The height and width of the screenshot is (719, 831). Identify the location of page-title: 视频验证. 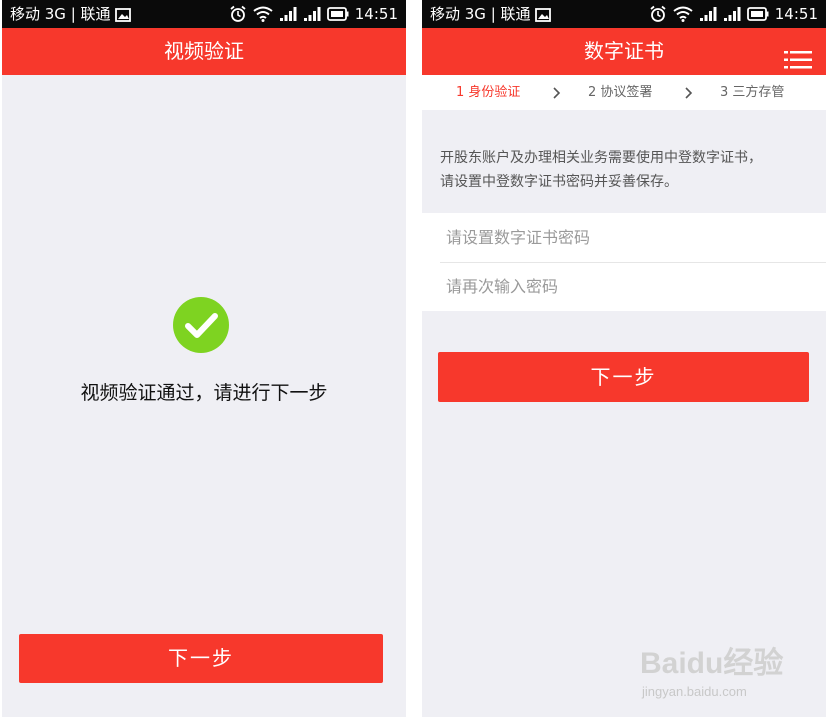
(204, 51).